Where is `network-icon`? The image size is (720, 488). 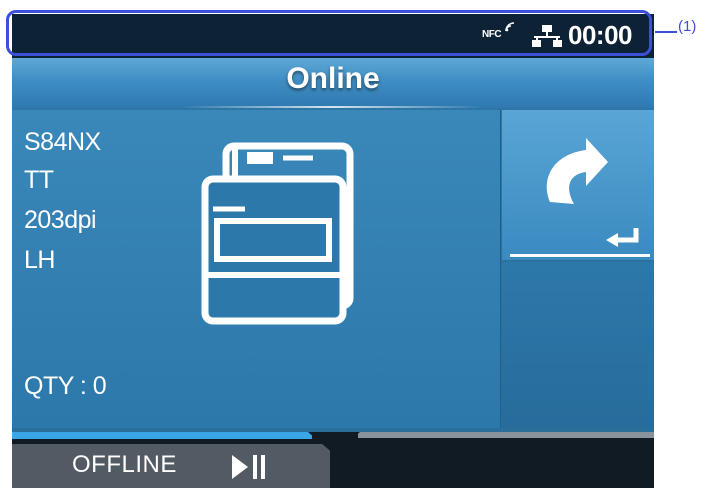 network-icon is located at coordinates (547, 36).